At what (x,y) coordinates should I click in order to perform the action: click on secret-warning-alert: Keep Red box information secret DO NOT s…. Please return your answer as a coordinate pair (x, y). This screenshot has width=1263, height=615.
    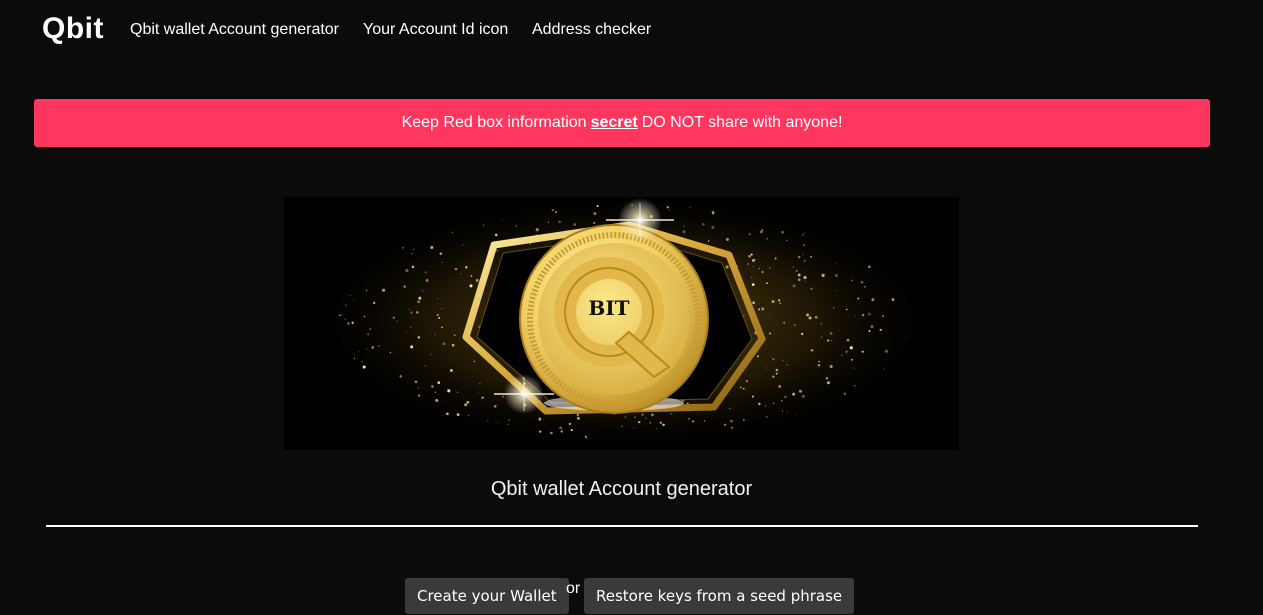
    Looking at the image, I should click on (622, 123).